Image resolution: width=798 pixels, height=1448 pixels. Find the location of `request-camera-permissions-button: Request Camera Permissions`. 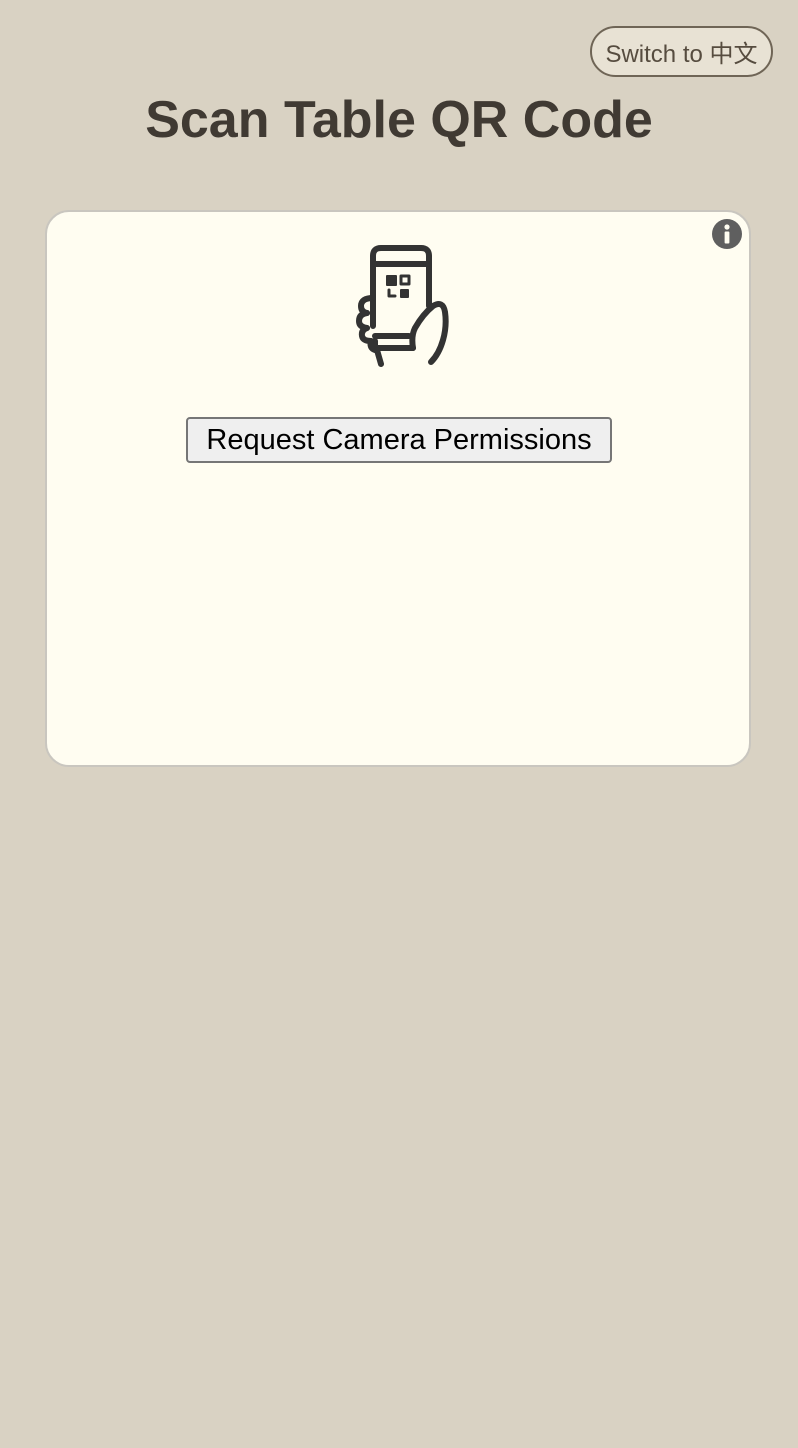

request-camera-permissions-button: Request Camera Permissions is located at coordinates (399, 440).